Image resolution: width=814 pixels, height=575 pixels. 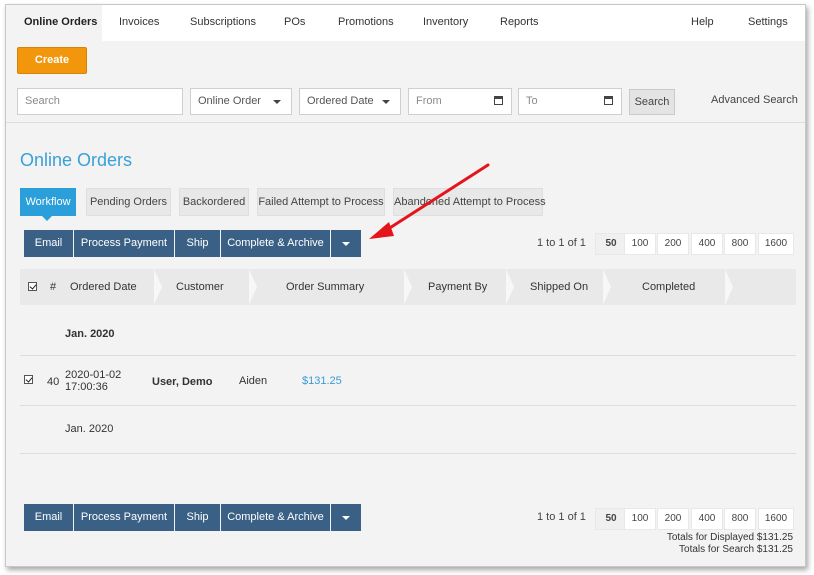 I want to click on annotation-arrow-icon, so click(x=429, y=201).